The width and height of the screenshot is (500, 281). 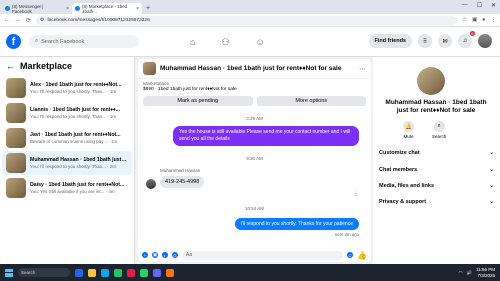 What do you see at coordinates (225, 42) in the screenshot?
I see `friends-icon: ⚇` at bounding box center [225, 42].